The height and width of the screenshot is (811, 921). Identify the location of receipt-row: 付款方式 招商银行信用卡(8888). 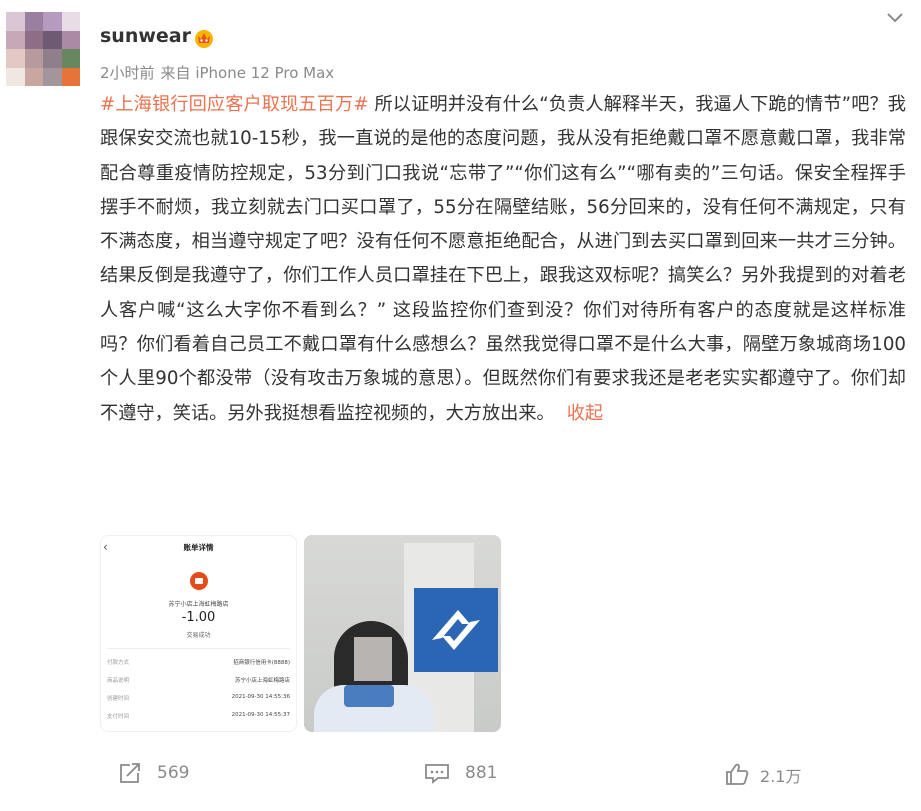
(198, 664).